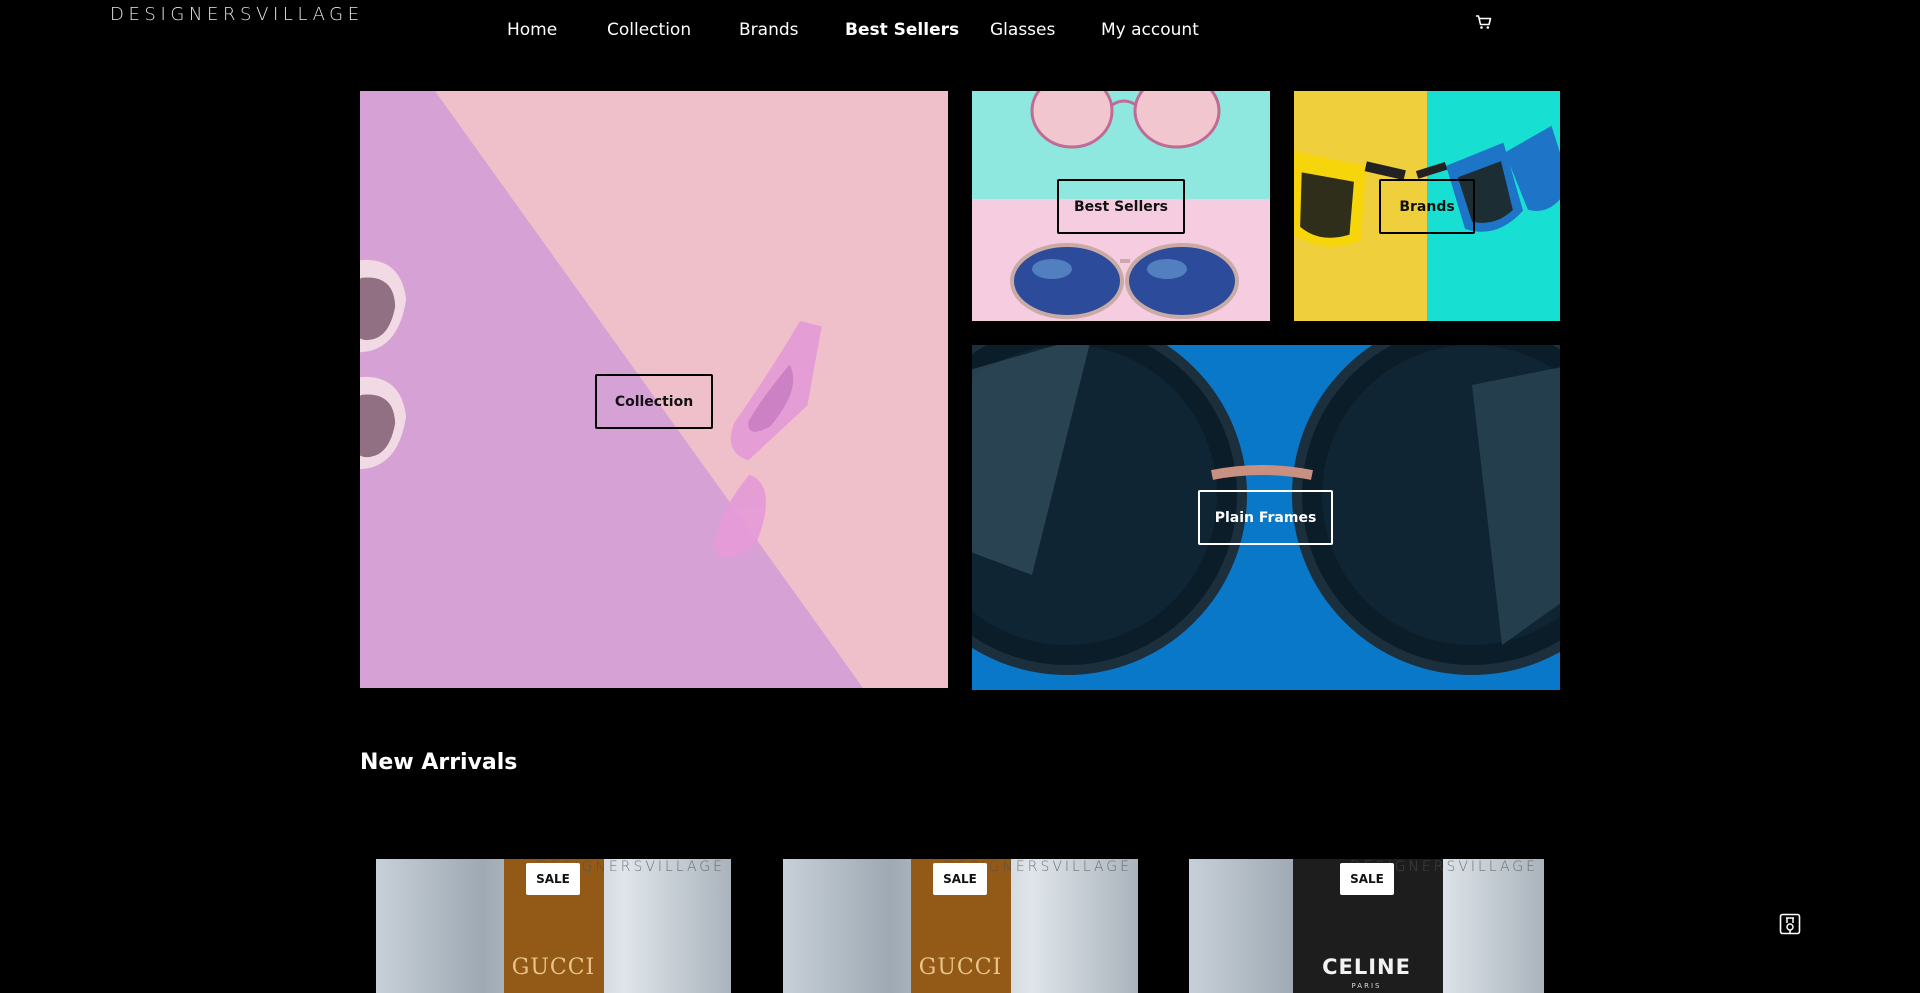 The width and height of the screenshot is (1920, 993). What do you see at coordinates (654, 401) in the screenshot?
I see `collection-button: Collection` at bounding box center [654, 401].